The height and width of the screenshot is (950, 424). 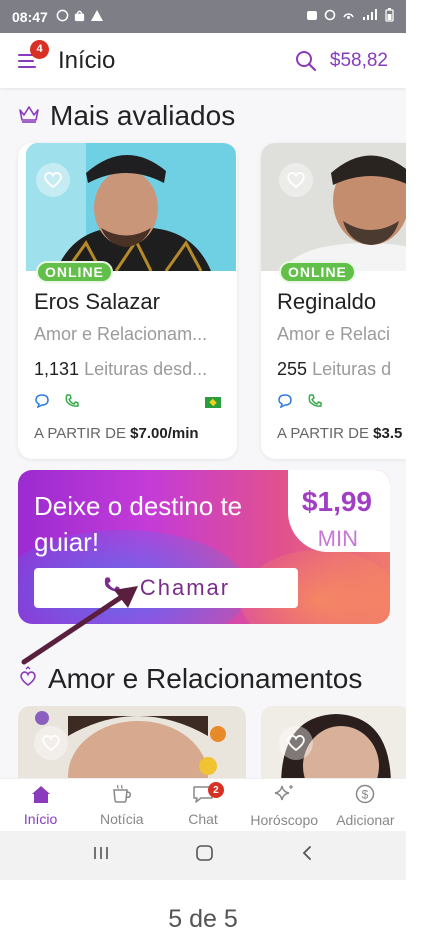 I want to click on advisor-price: A PARTIR DE $3.5, so click(x=339, y=433).